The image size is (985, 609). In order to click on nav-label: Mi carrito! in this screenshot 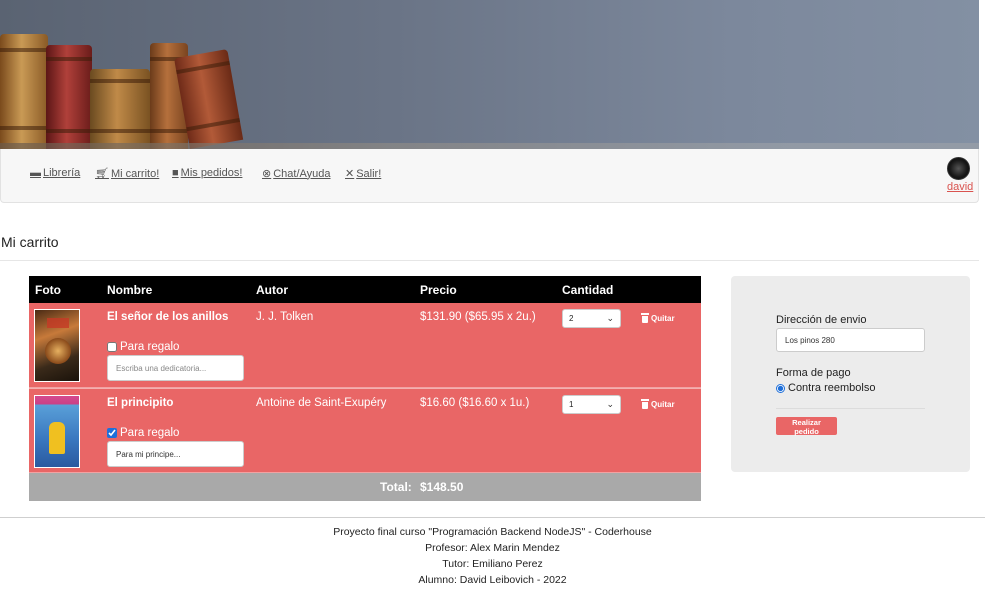, I will do `click(135, 173)`.